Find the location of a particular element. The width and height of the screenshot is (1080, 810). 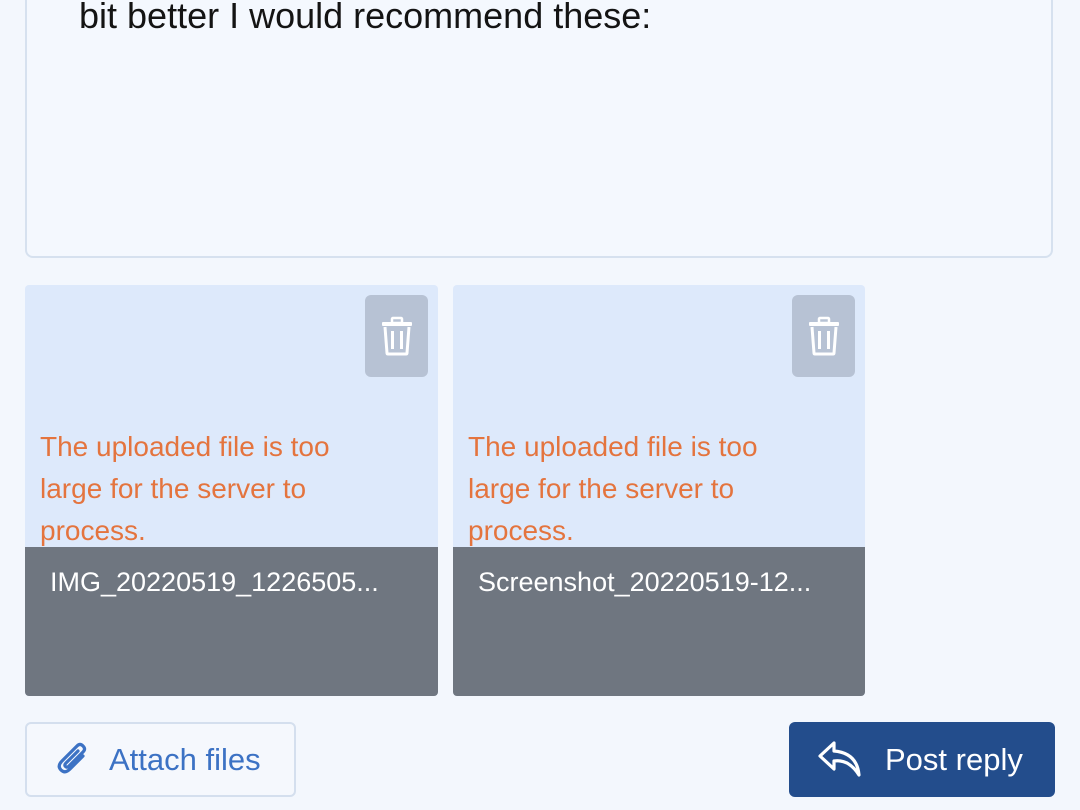

attach-files-button: Attach files is located at coordinates (160, 759).